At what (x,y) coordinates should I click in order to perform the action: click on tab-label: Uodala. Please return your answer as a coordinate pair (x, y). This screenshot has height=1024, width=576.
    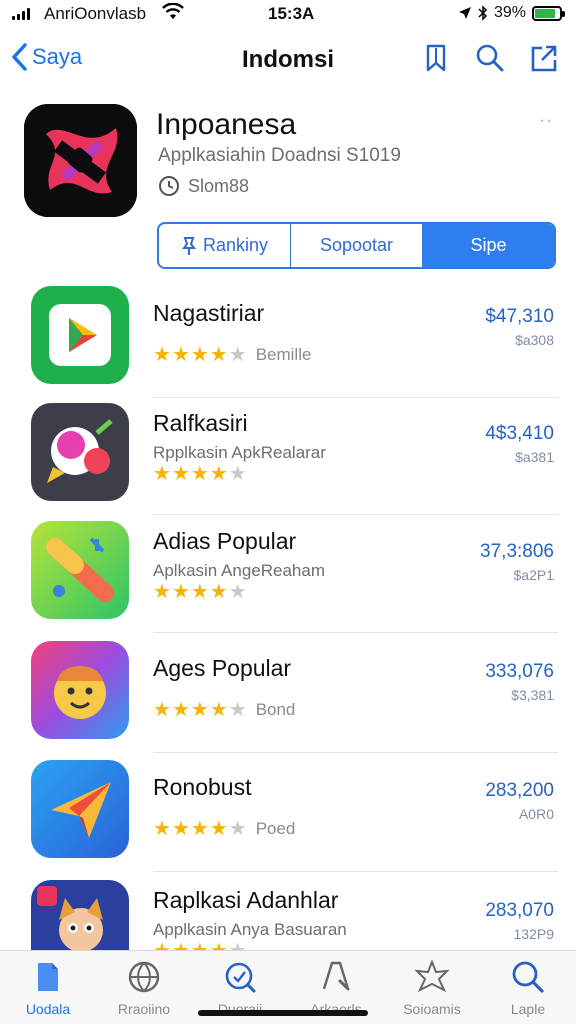
    Looking at the image, I should click on (48, 1009).